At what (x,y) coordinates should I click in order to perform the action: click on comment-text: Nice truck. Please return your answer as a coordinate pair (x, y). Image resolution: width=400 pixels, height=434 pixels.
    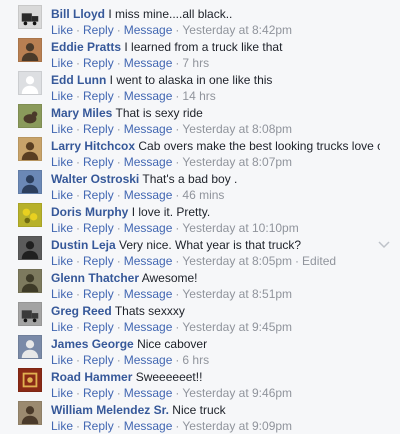
    Looking at the image, I should click on (199, 410).